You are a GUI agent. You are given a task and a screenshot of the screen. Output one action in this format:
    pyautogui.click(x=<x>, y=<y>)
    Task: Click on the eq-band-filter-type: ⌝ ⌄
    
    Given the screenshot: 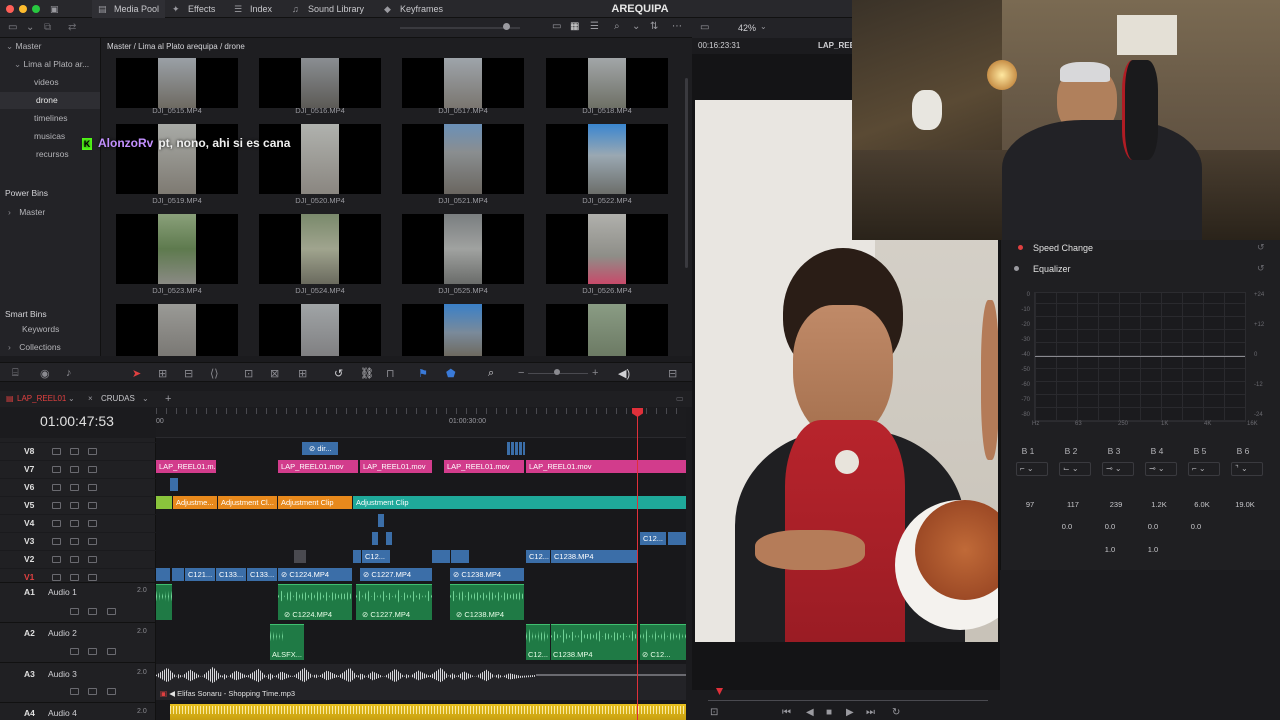 What is the action you would take?
    pyautogui.click(x=1247, y=469)
    